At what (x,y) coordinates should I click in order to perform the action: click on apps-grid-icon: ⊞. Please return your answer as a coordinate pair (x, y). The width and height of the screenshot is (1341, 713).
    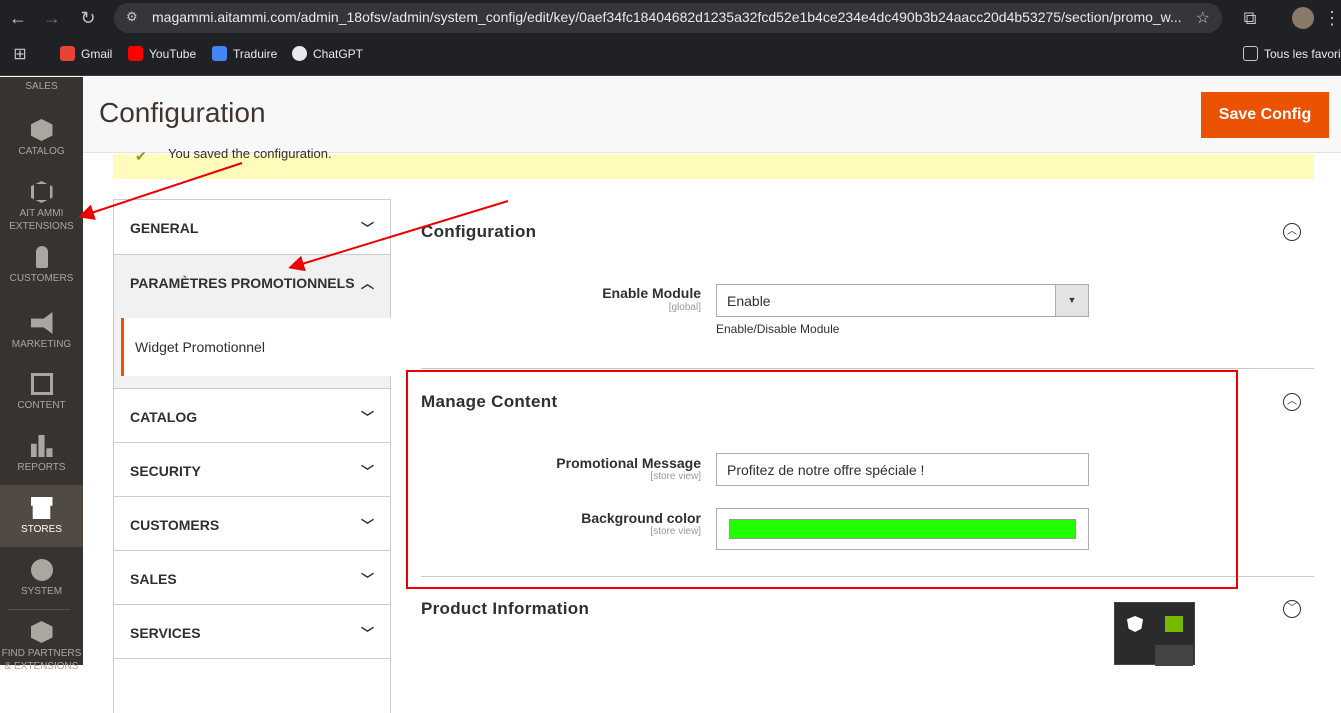
    Looking at the image, I should click on (20, 55).